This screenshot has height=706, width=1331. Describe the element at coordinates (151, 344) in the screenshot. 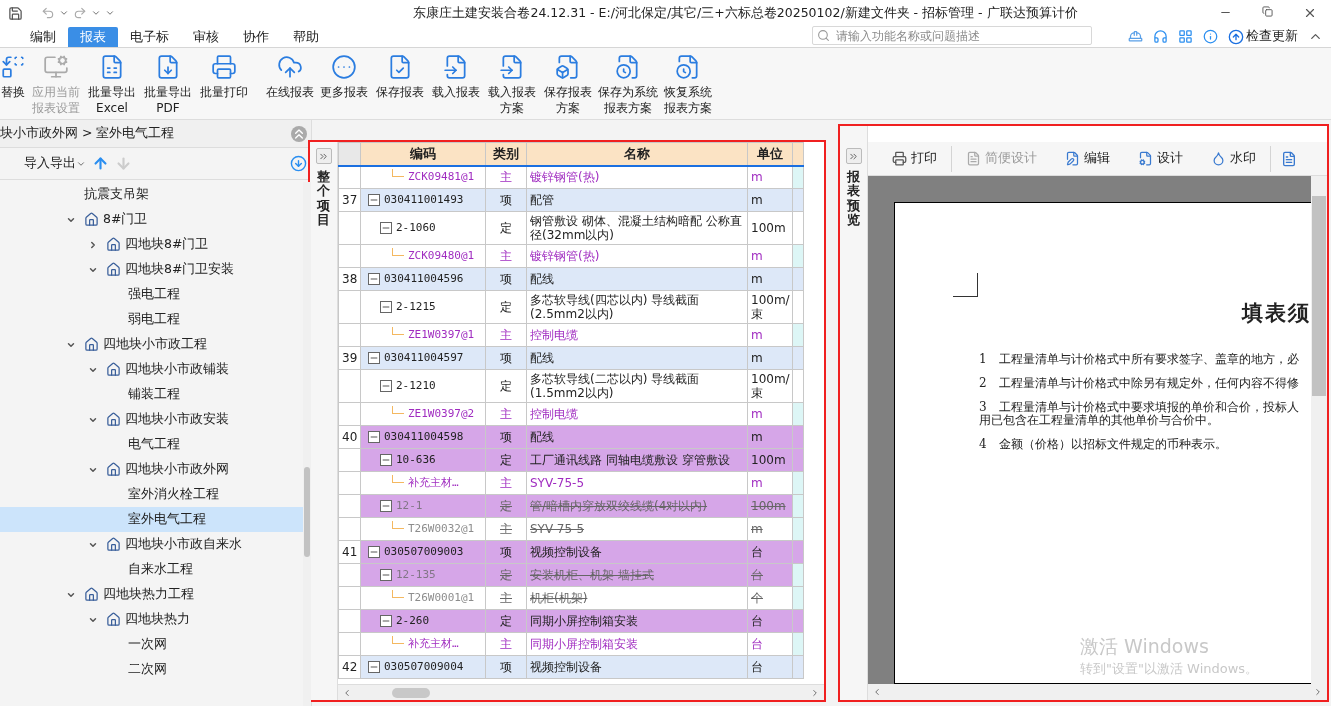

I see `tree-item: 四地块小市政工程` at that location.